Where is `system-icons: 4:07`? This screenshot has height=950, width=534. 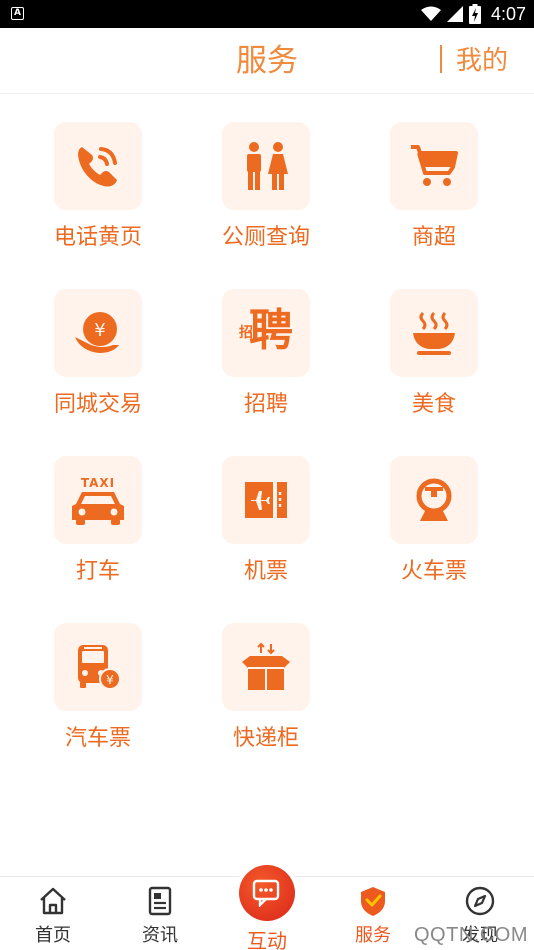
system-icons: 4:07 is located at coordinates (473, 14).